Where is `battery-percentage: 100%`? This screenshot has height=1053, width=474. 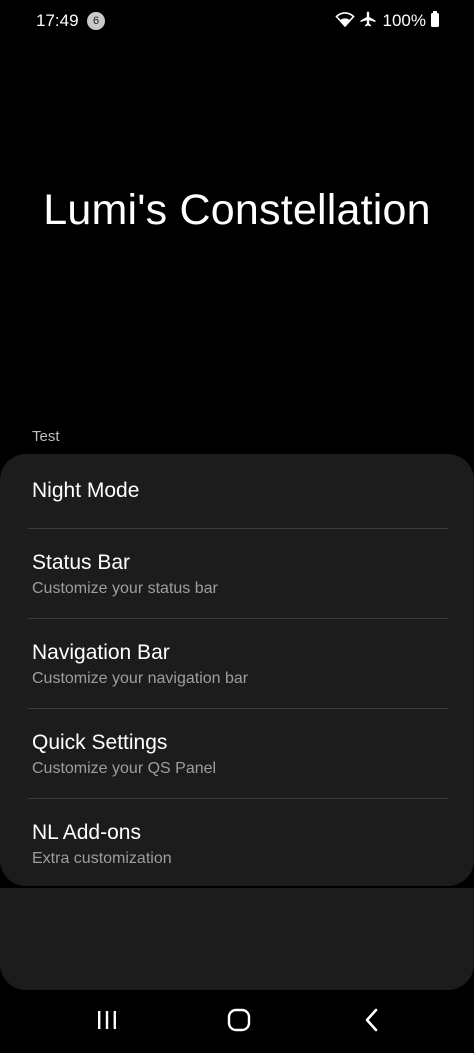 battery-percentage: 100% is located at coordinates (404, 20).